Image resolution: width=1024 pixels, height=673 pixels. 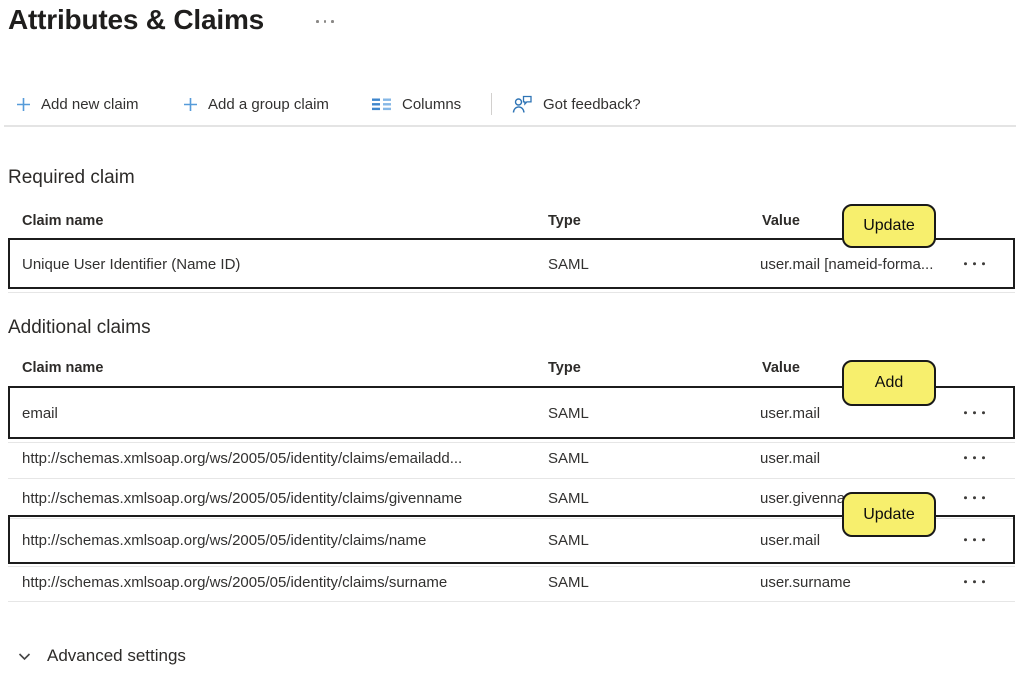 What do you see at coordinates (325, 21) in the screenshot?
I see `title-more-options-icon` at bounding box center [325, 21].